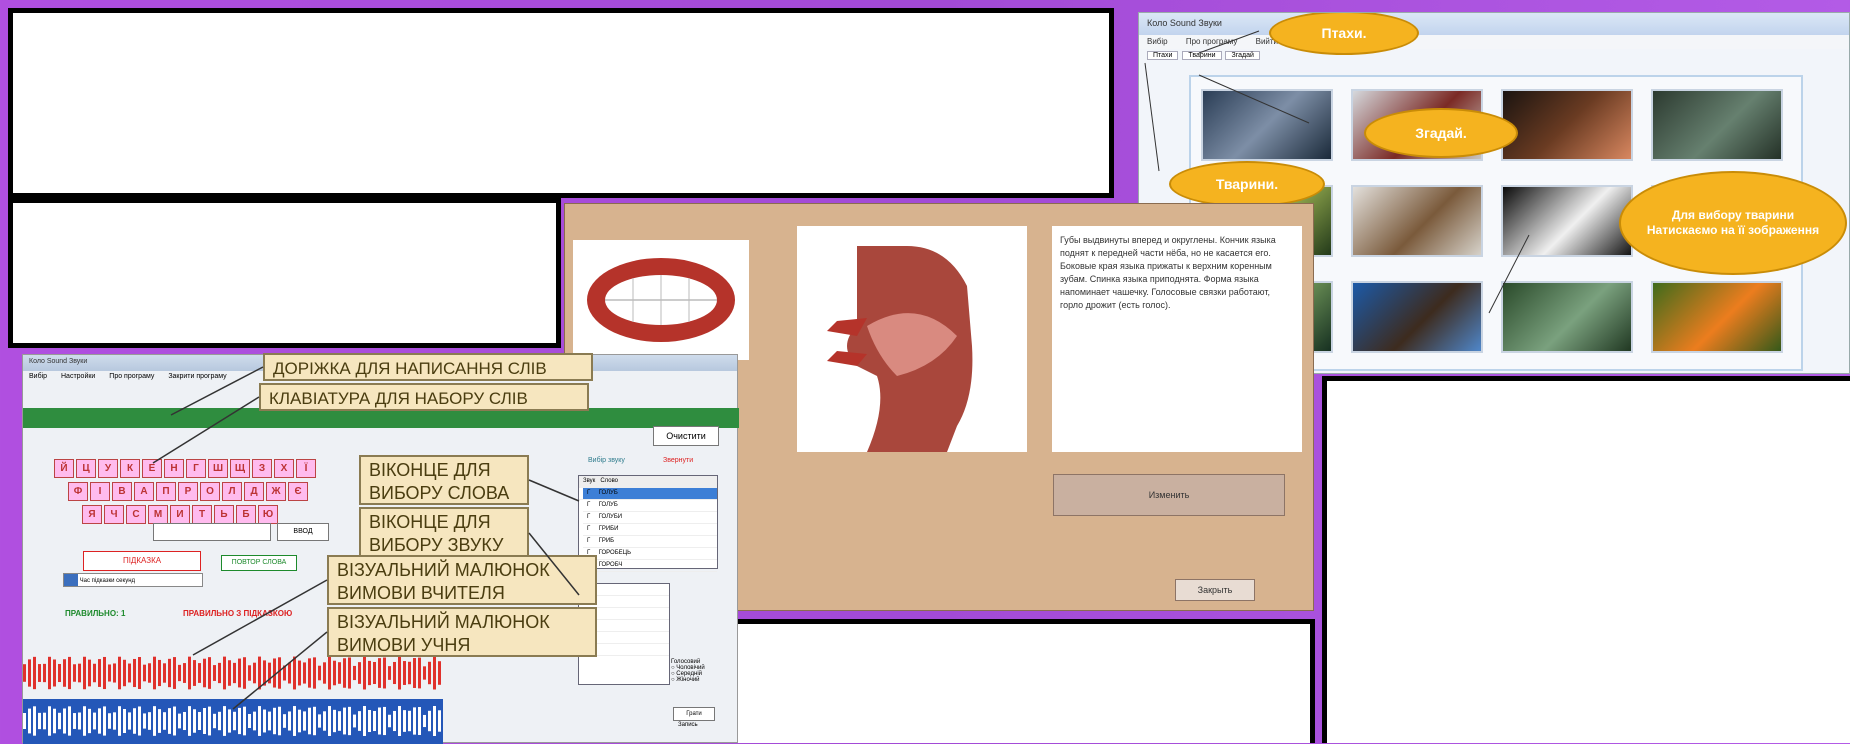  I want to click on annotation-pointer-lines, so click(366, 538).